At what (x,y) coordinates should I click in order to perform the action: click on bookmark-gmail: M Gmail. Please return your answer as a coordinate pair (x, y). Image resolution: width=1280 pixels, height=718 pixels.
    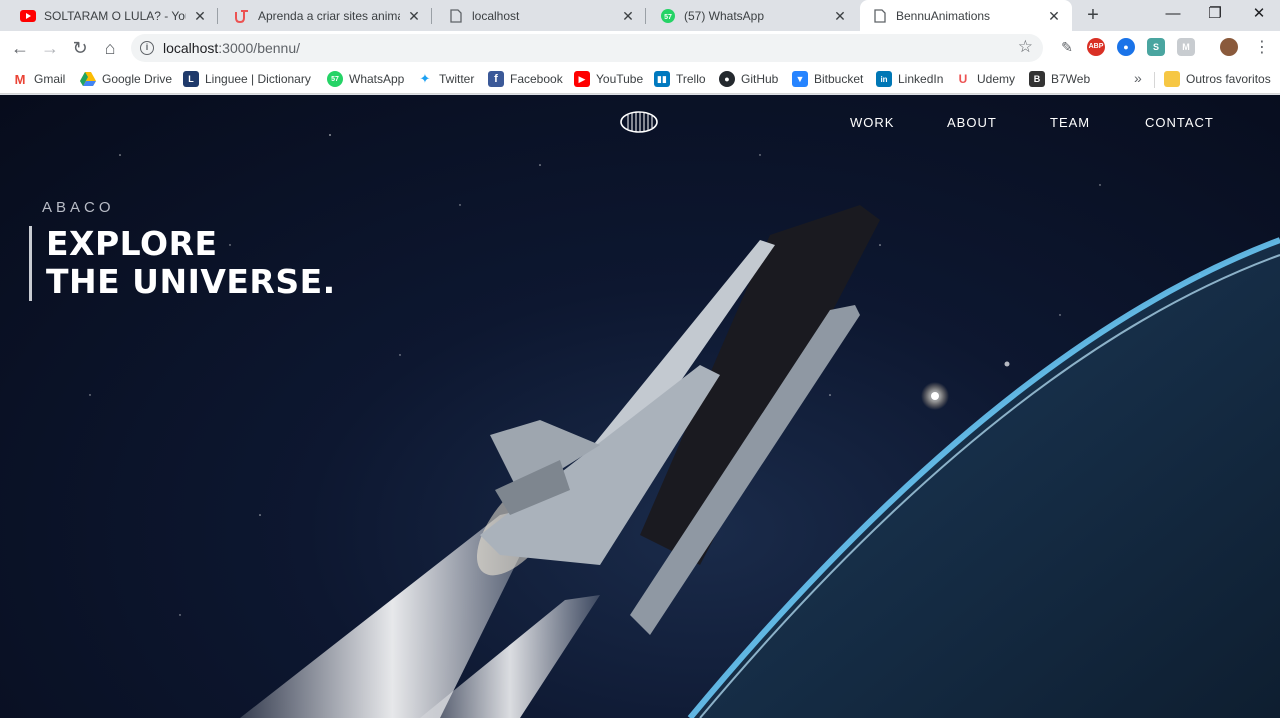
    Looking at the image, I should click on (38, 79).